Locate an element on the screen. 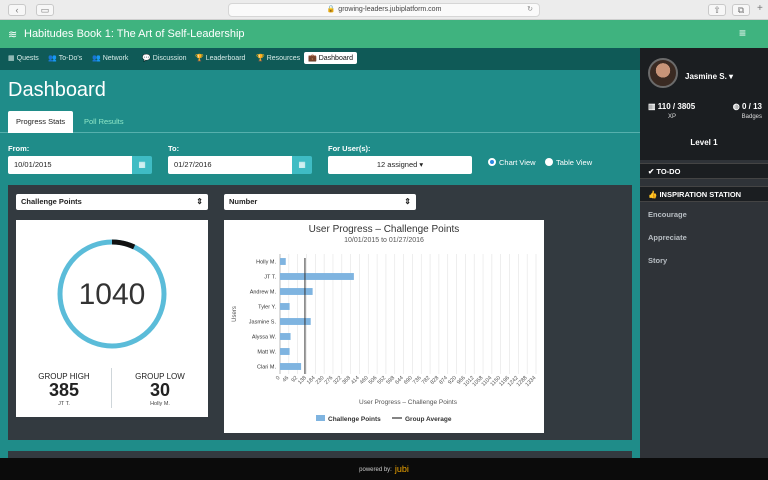 The height and width of the screenshot is (480, 768). nav-todos: 👥 To-Do's is located at coordinates (65, 58).